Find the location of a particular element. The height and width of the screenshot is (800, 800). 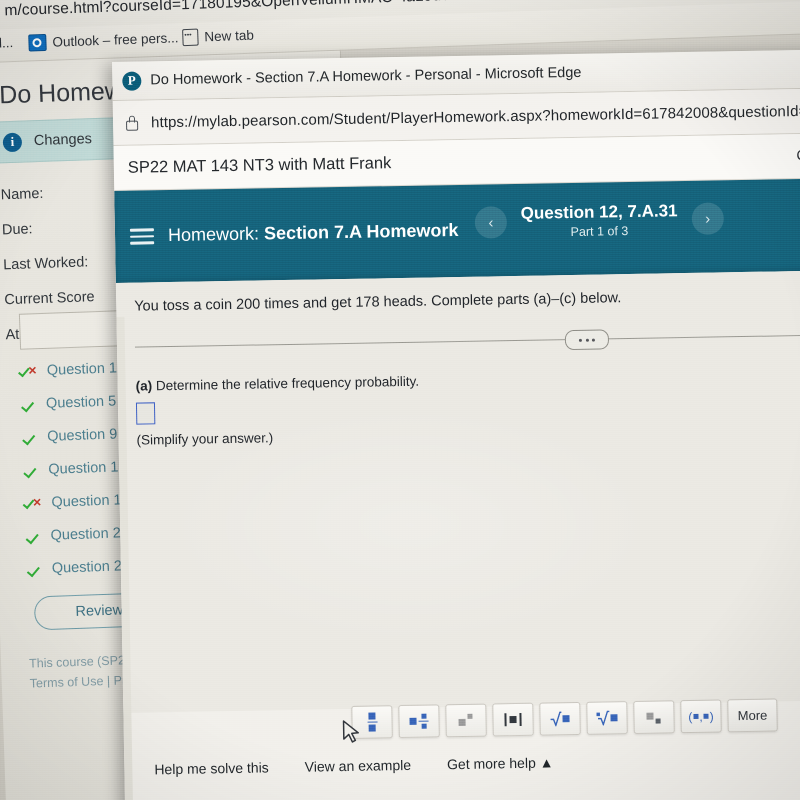

subscript-icon is located at coordinates (653, 717).